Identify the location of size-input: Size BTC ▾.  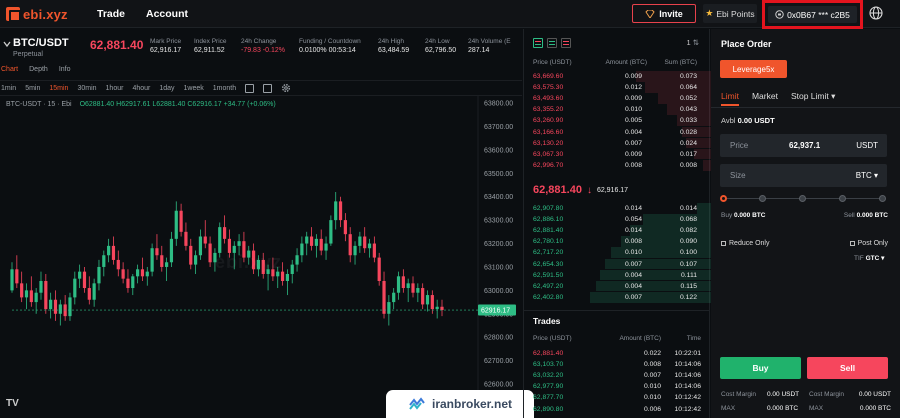
(803, 175).